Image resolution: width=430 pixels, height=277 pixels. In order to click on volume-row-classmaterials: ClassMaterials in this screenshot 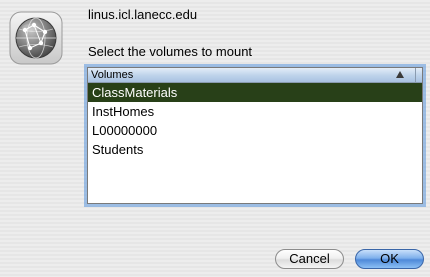, I will do `click(255, 92)`.